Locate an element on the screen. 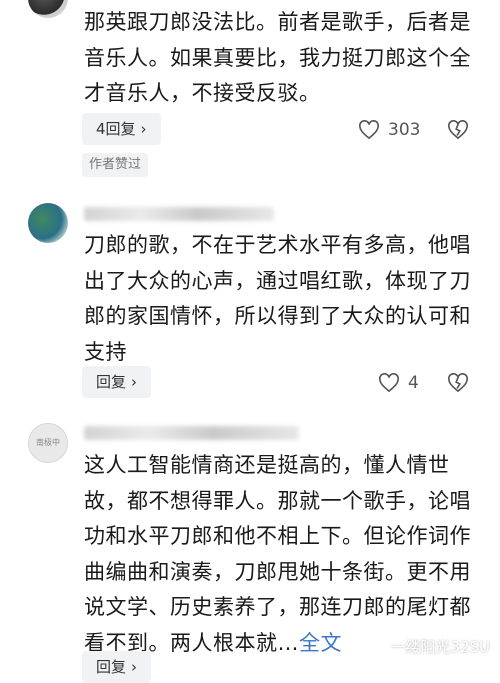 This screenshot has width=500, height=683. avatar-label: 南极中 is located at coordinates (48, 442).